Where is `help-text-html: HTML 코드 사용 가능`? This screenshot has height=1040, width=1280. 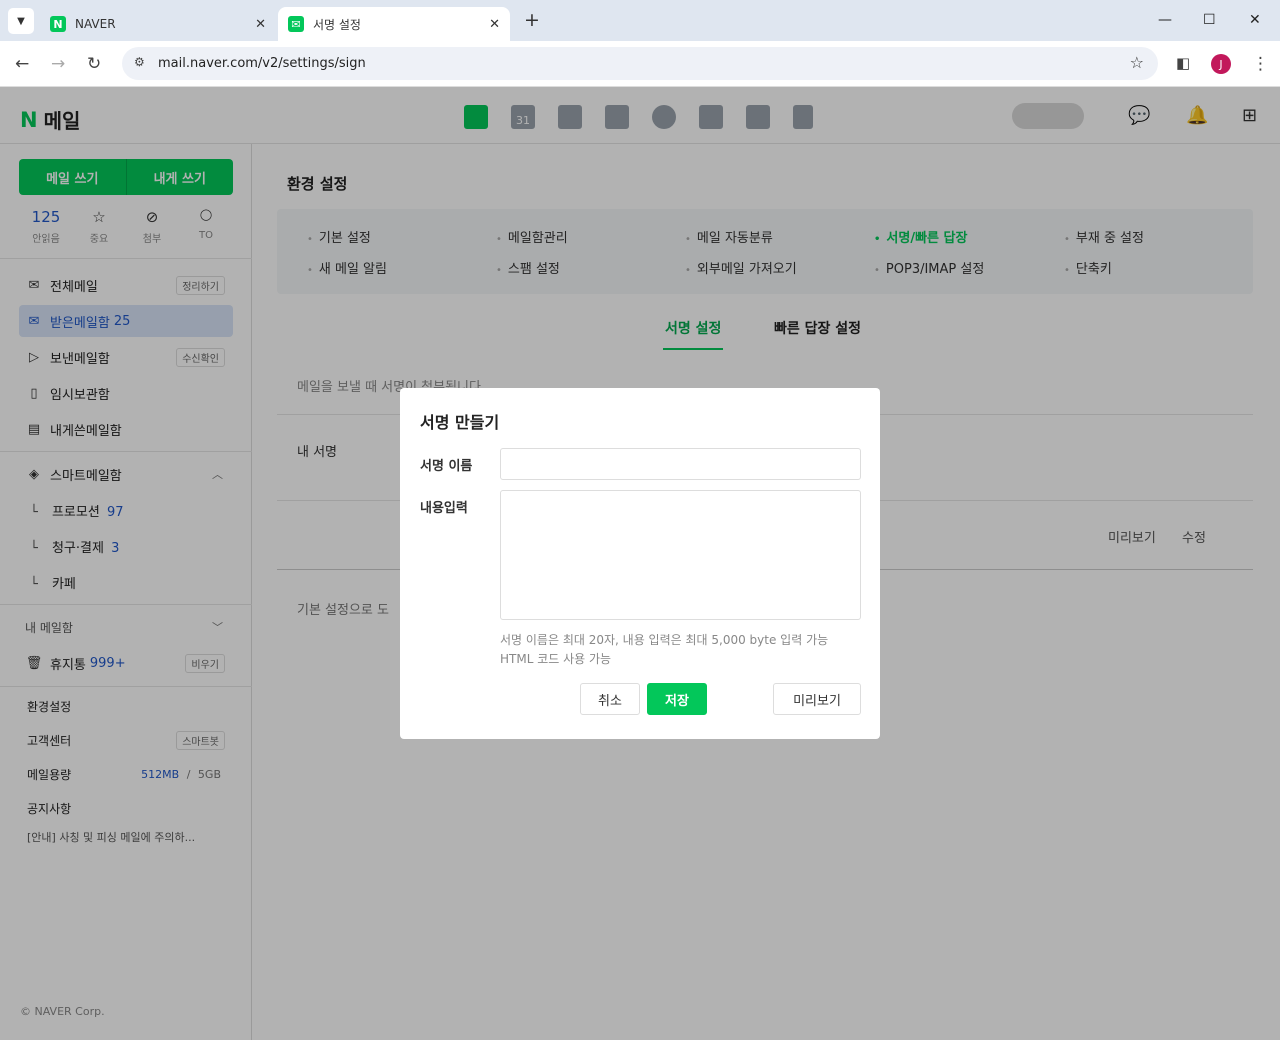
help-text-html: HTML 코드 사용 가능 is located at coordinates (556, 659).